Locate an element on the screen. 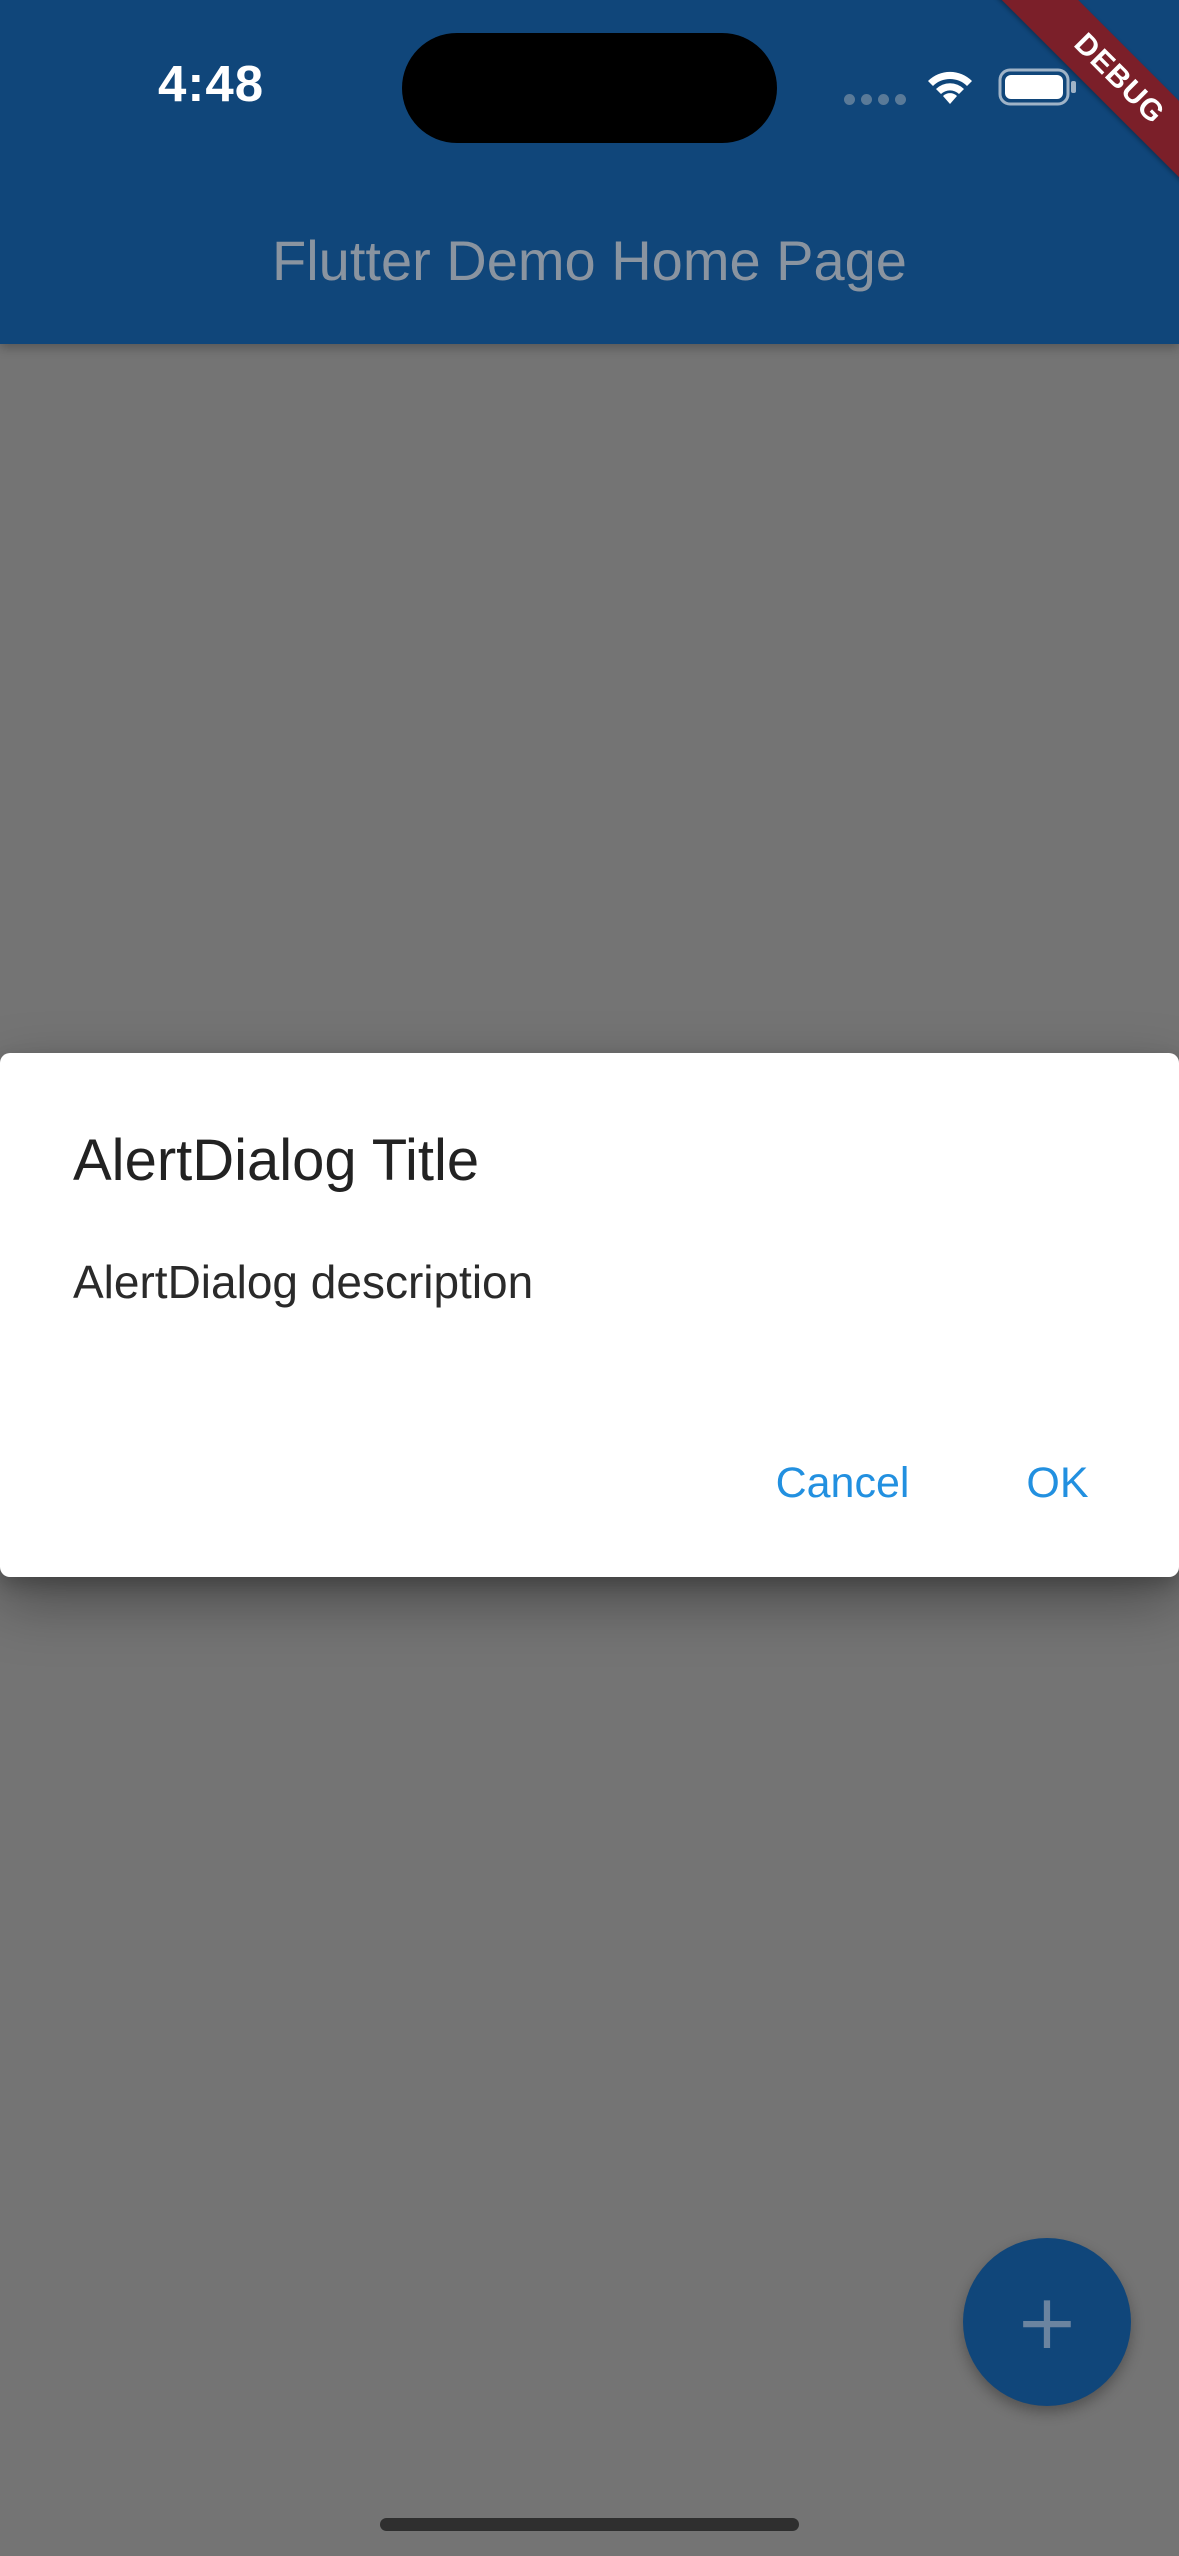 The height and width of the screenshot is (2556, 1179). cancel-button: Cancel is located at coordinates (842, 1483).